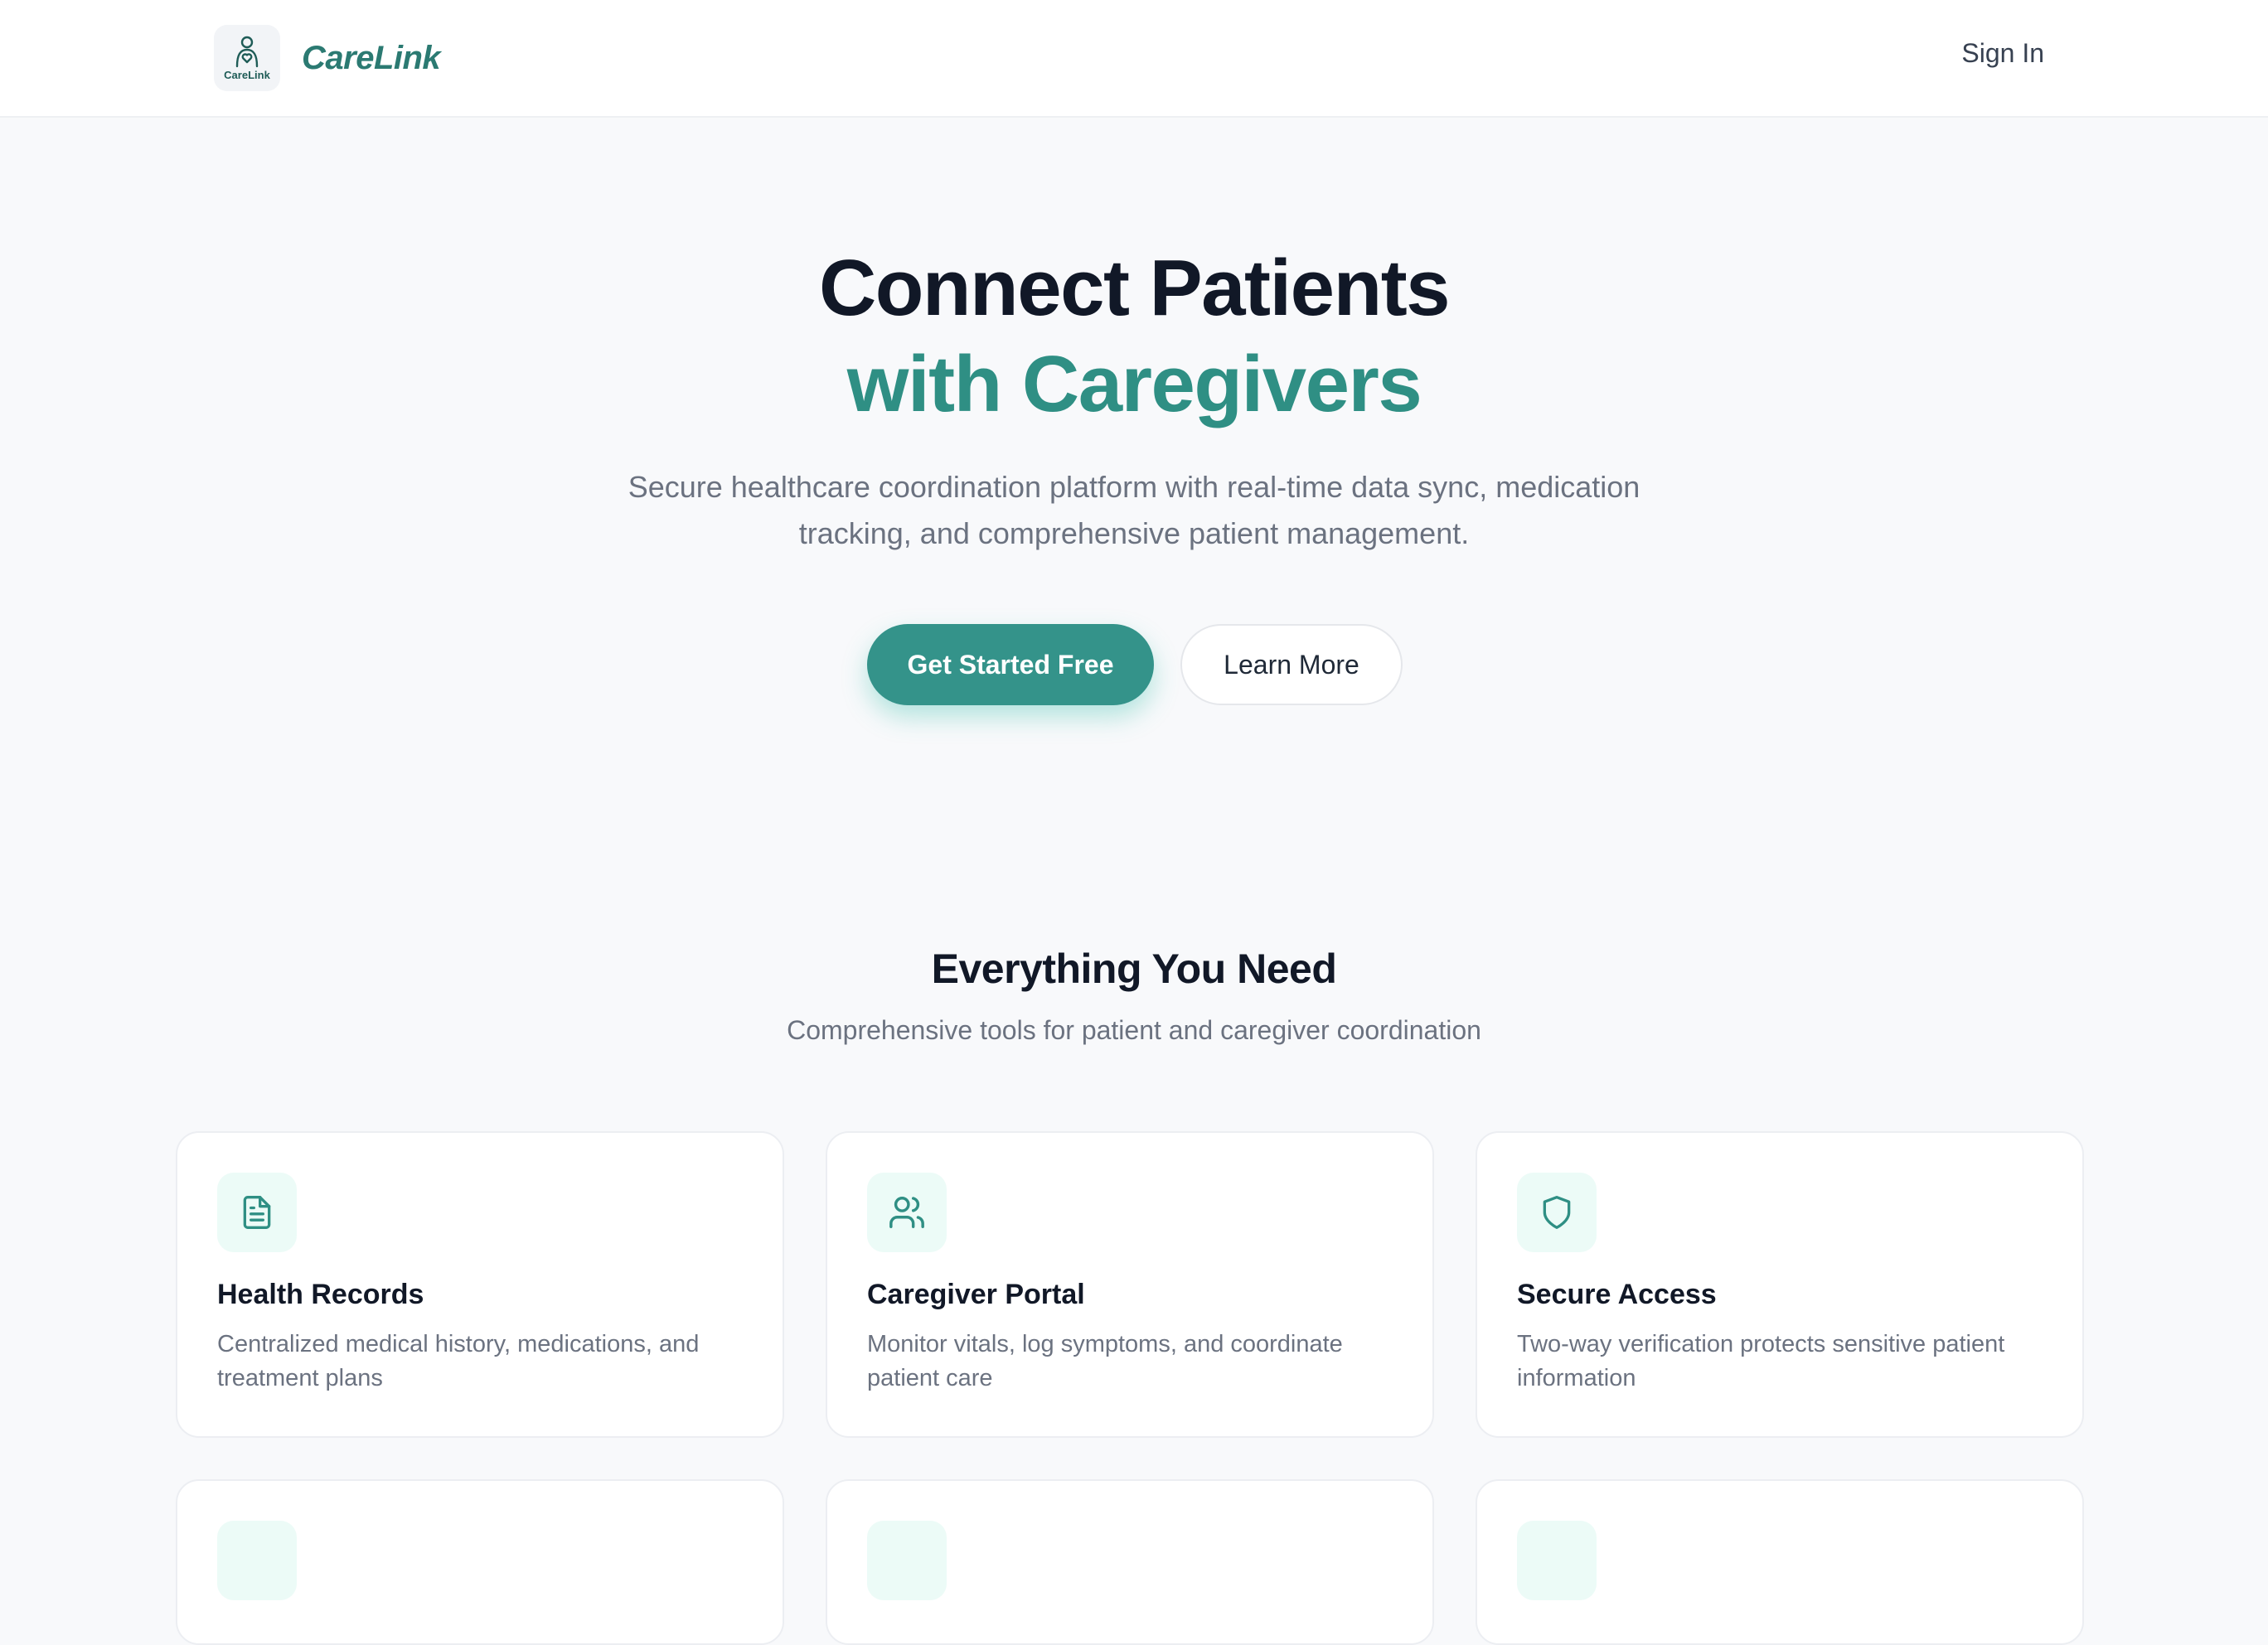 This screenshot has height=1645, width=2268. What do you see at coordinates (247, 75) in the screenshot?
I see `logo-caption: CareLink` at bounding box center [247, 75].